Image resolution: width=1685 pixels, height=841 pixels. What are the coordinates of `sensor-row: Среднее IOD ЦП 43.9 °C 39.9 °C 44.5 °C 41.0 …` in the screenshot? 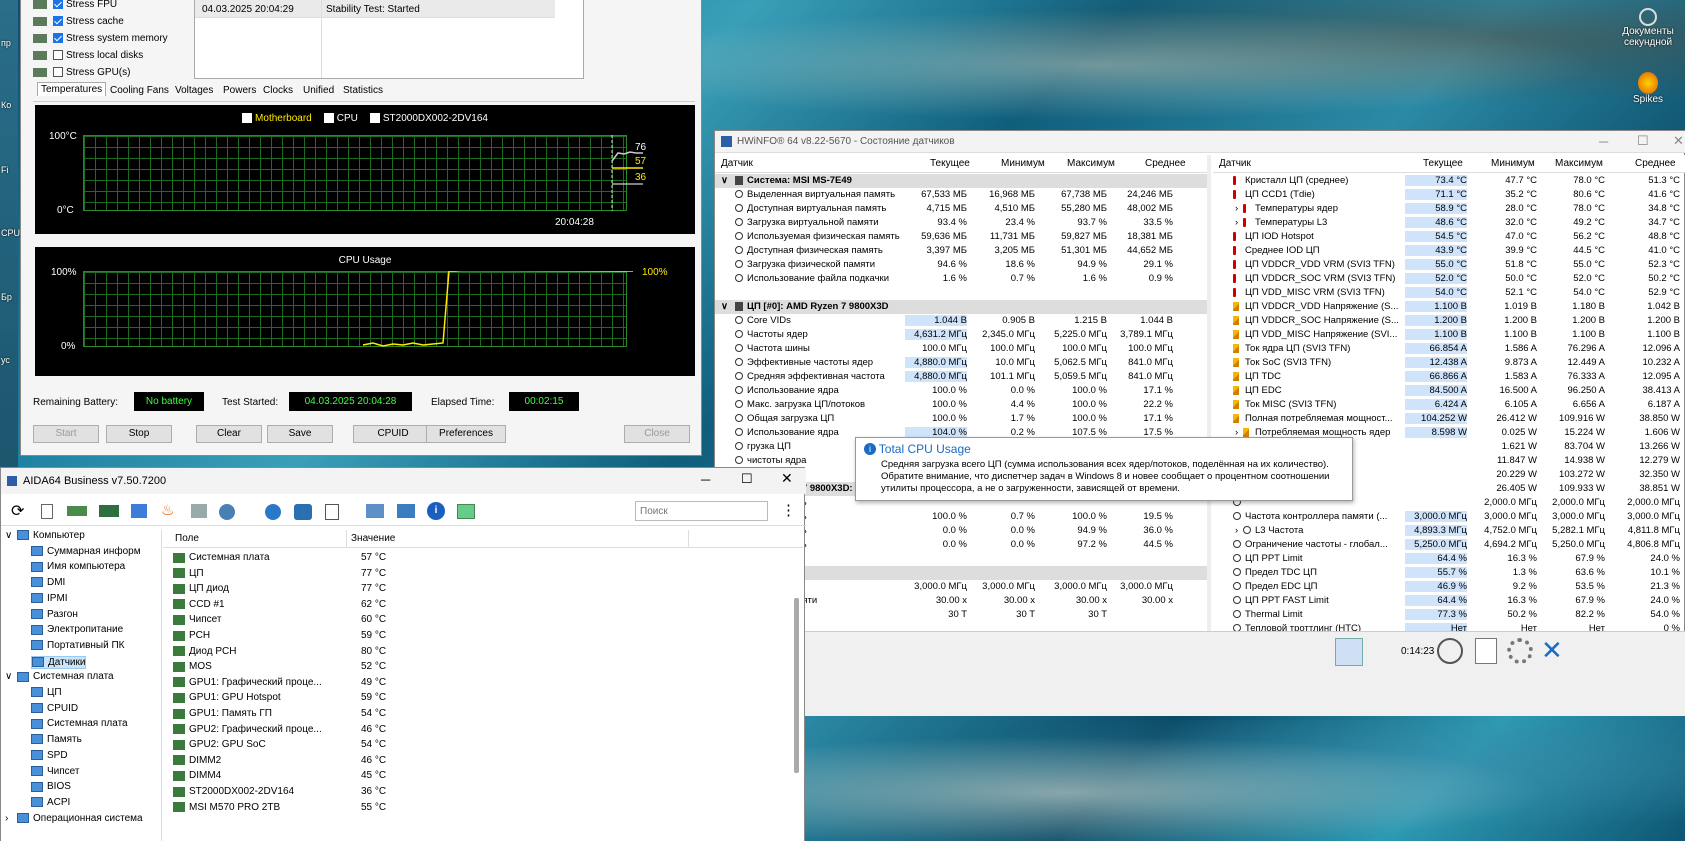 It's located at (1449, 251).